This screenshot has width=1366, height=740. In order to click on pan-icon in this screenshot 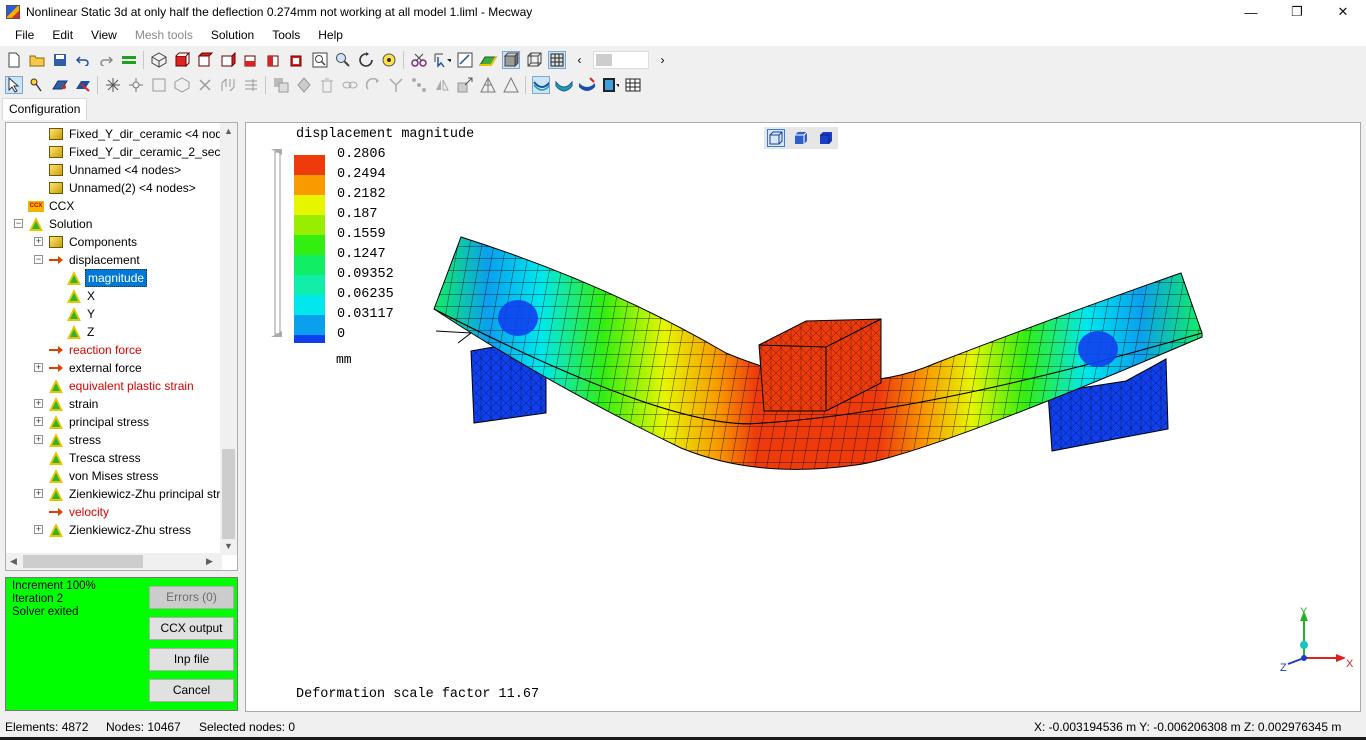, I will do `click(389, 60)`.